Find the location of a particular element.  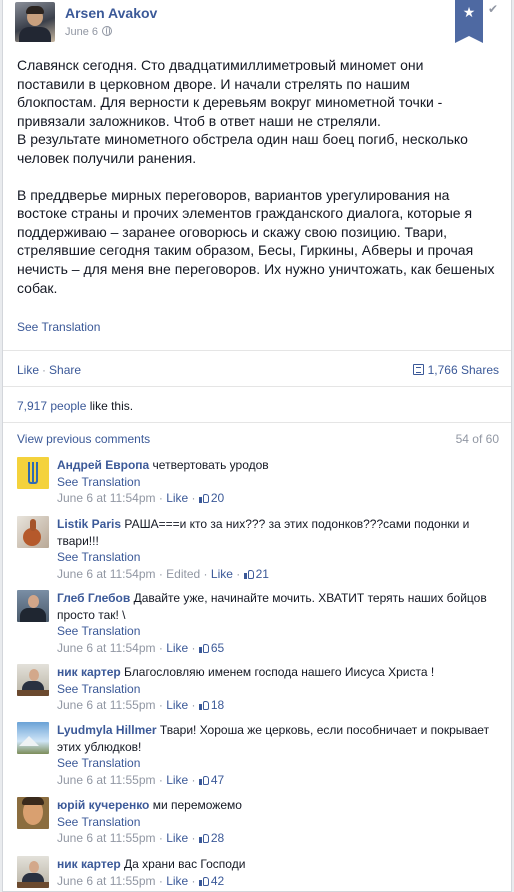

likes-text: like this. is located at coordinates (110, 406).